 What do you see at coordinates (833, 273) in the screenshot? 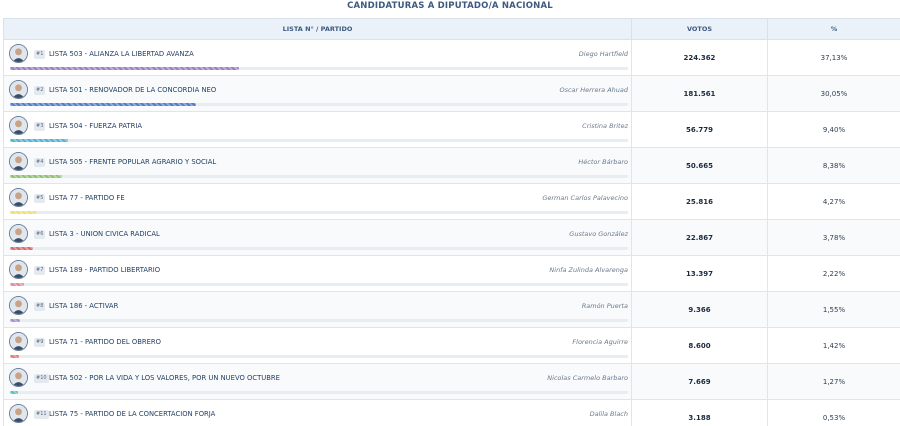
I see `percentage-cell: 2,22%` at bounding box center [833, 273].